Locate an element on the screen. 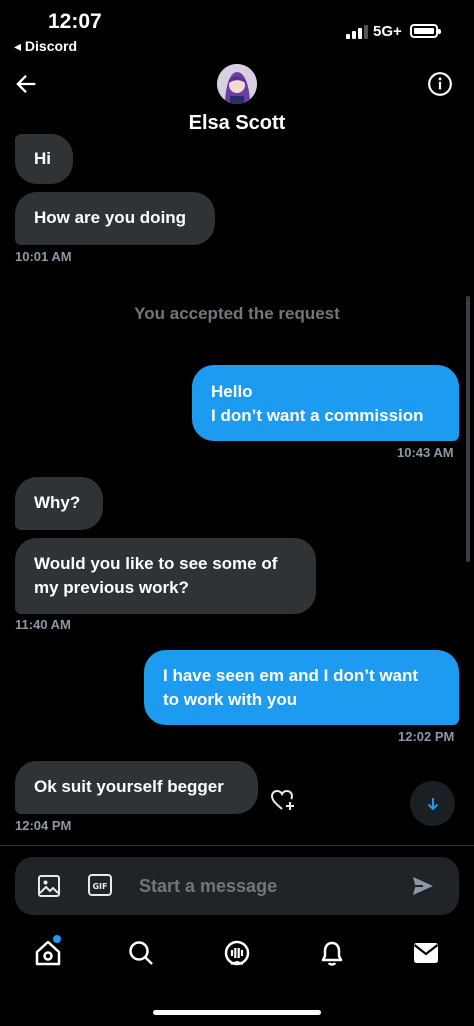 The width and height of the screenshot is (474, 1026). message-text-line: I don’t want a commission is located at coordinates (317, 415).